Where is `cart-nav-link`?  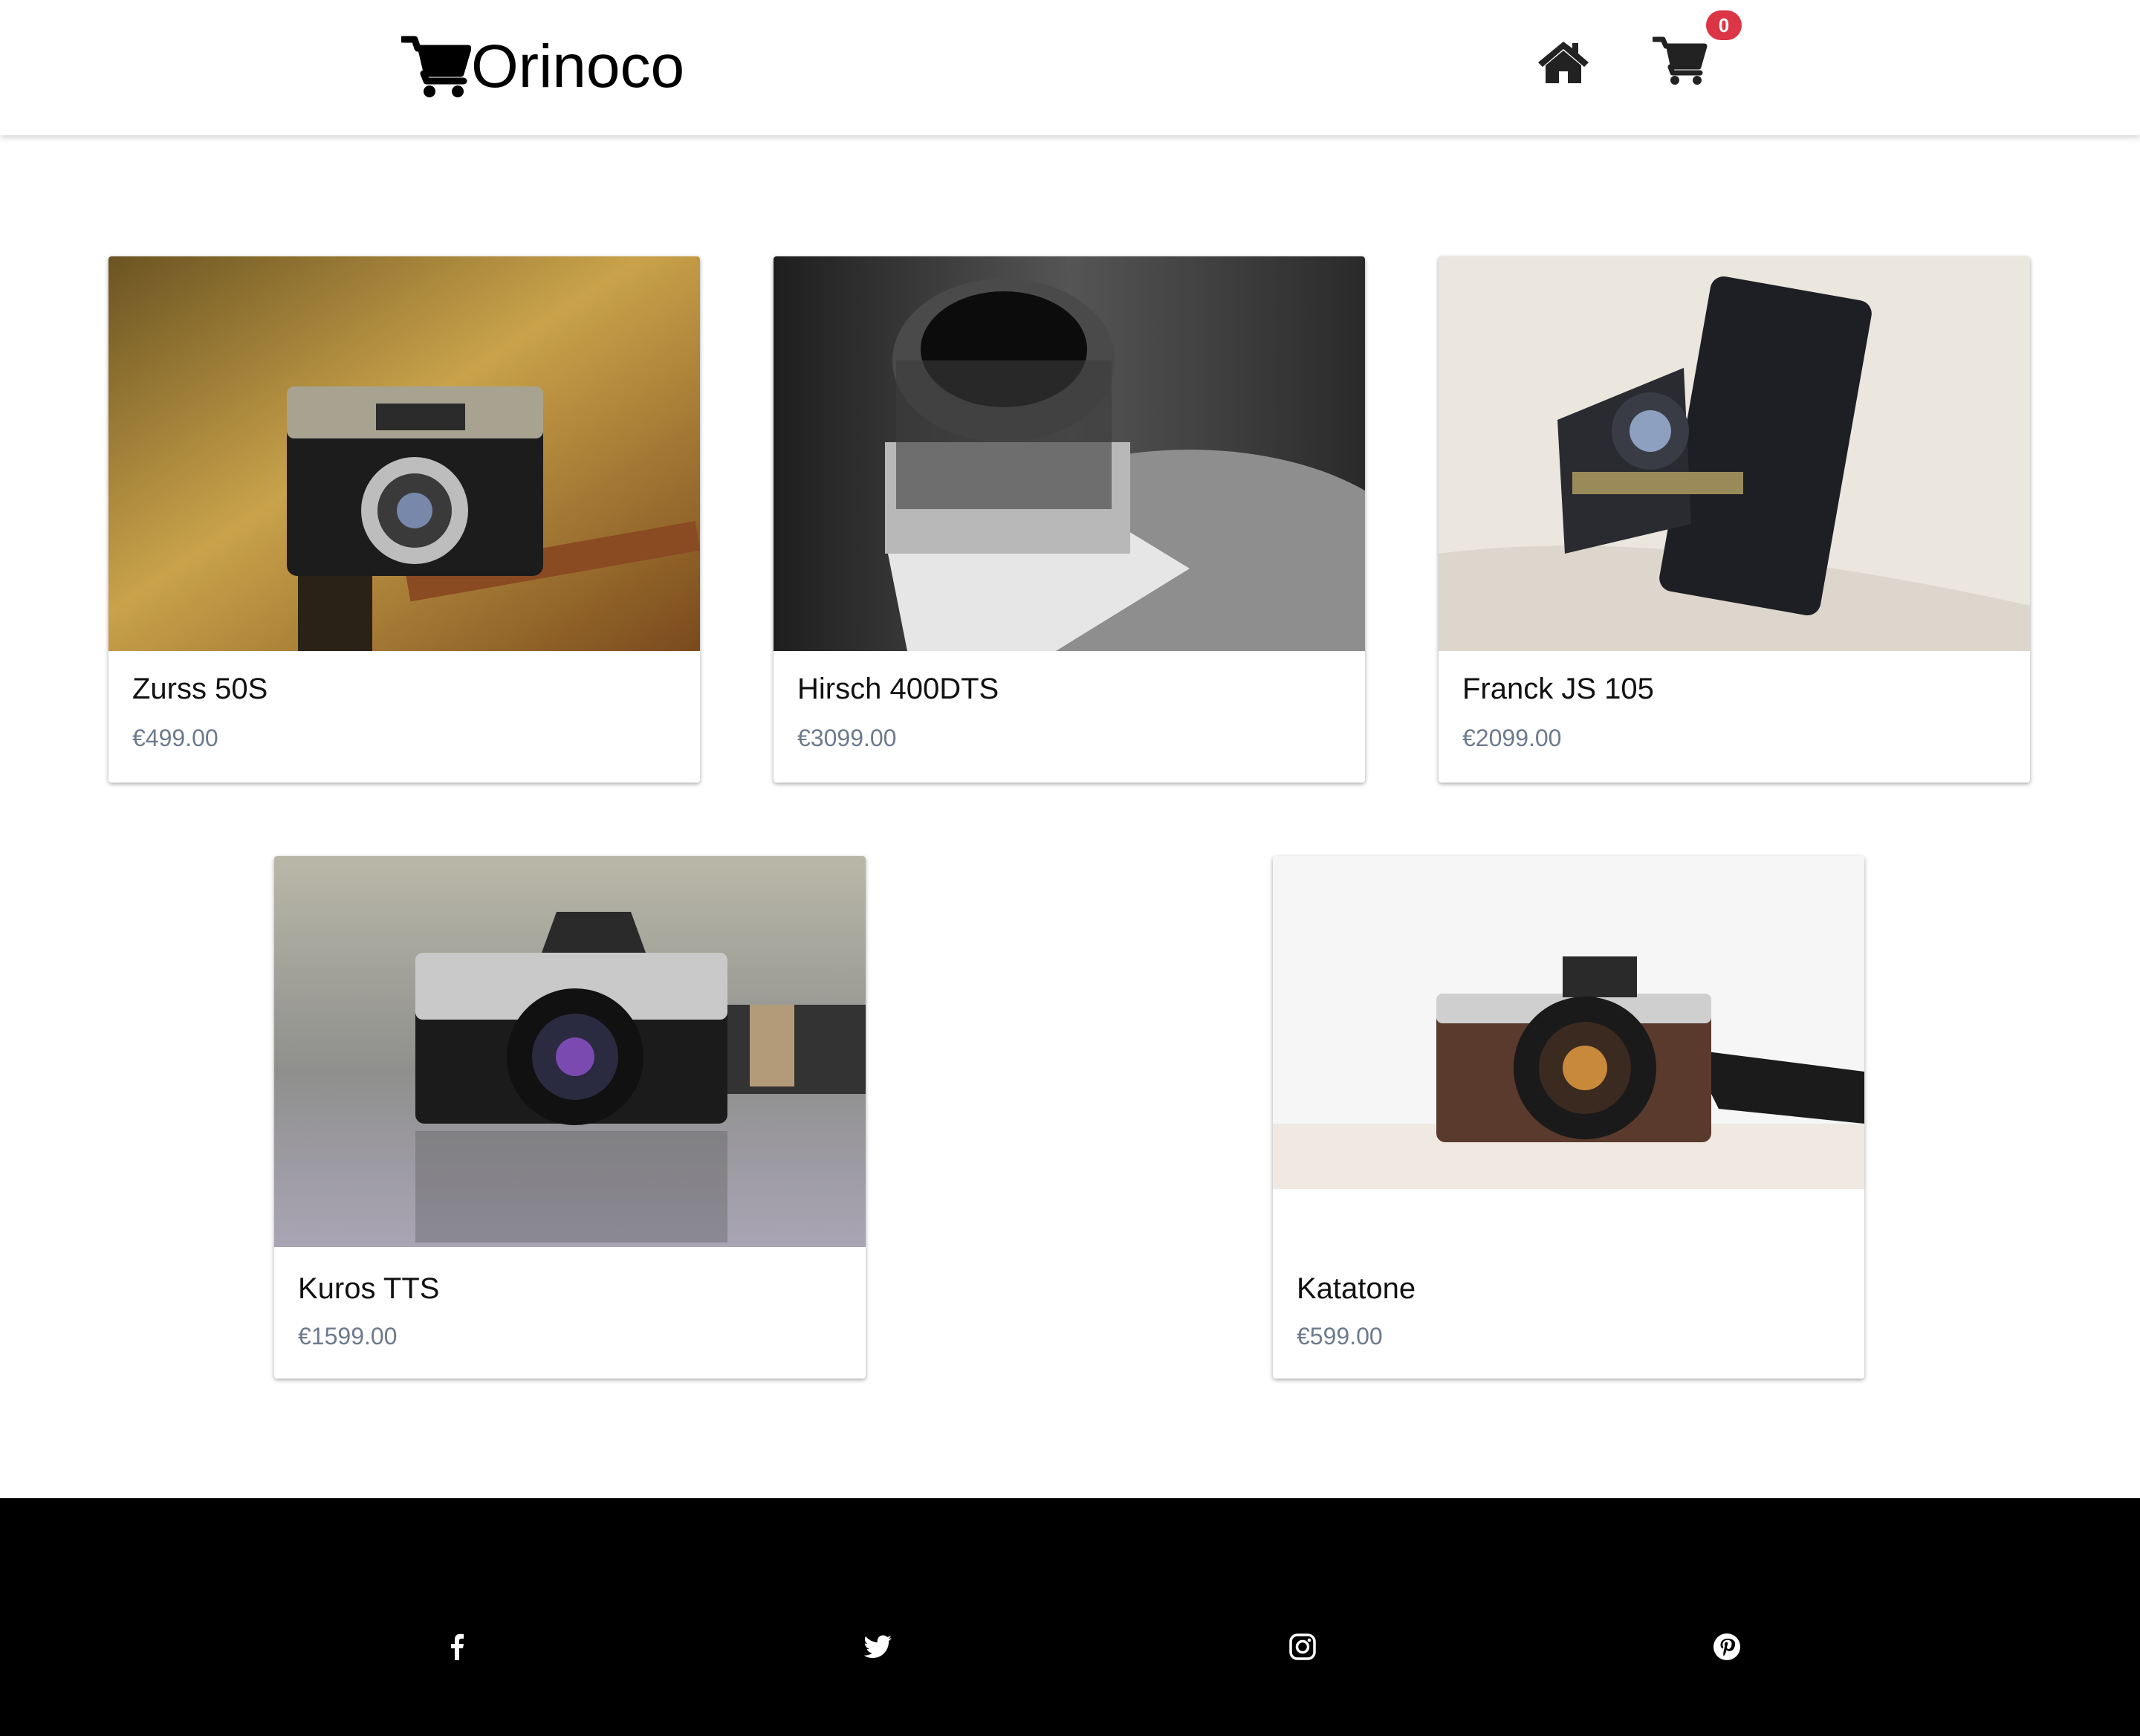 cart-nav-link is located at coordinates (1679, 61).